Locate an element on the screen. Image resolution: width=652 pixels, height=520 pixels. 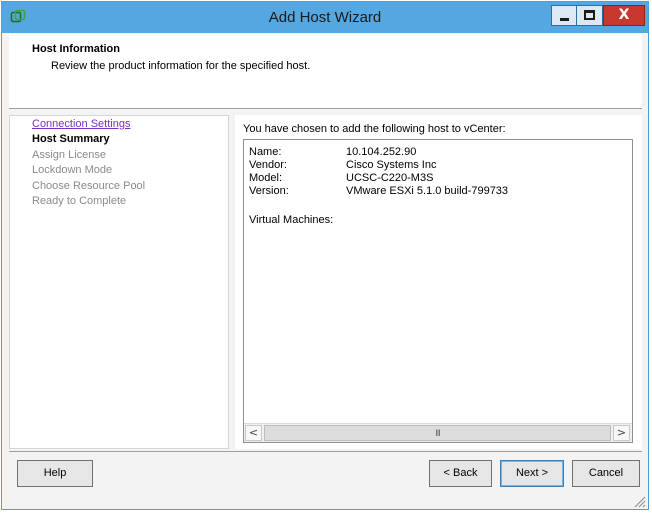
resize-grip-icon is located at coordinates (639, 501).